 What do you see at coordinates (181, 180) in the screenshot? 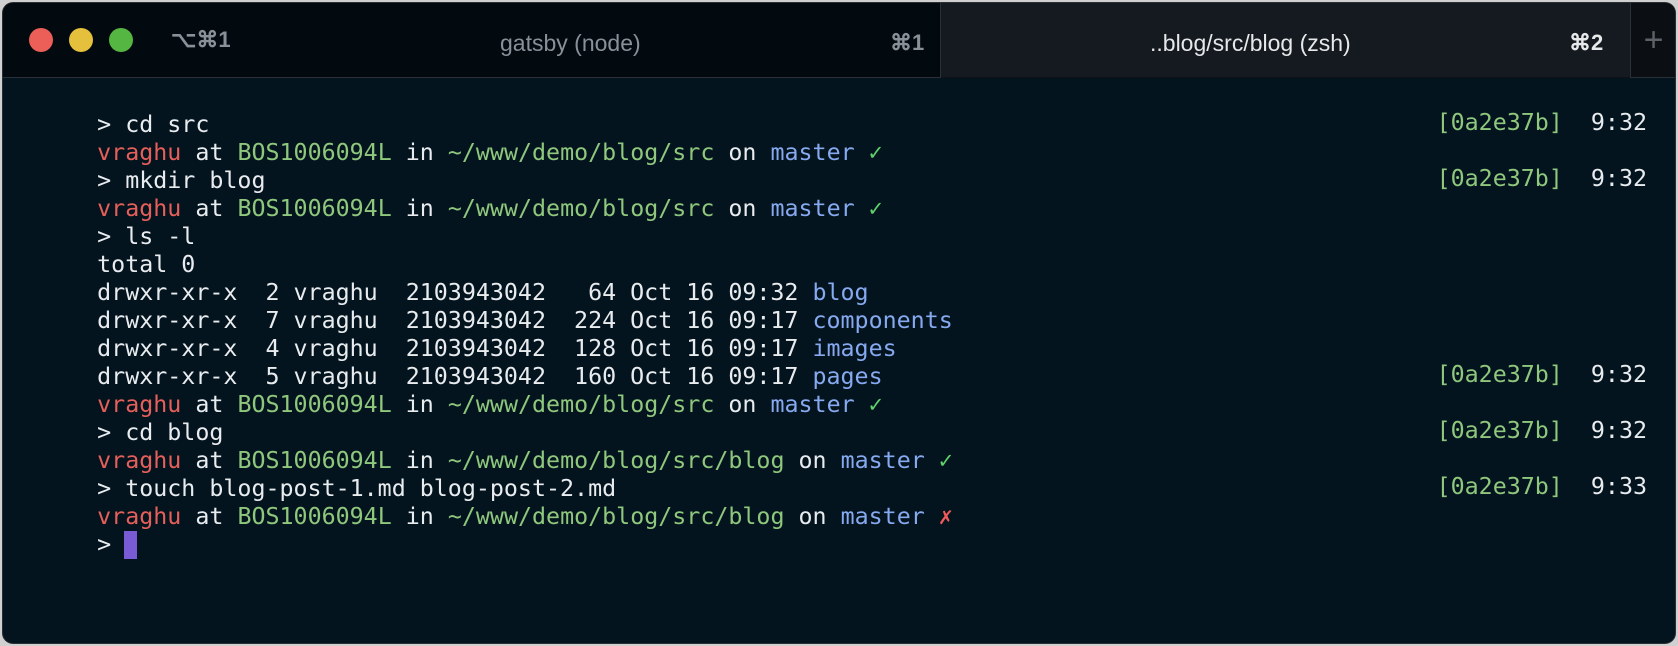
I see `command-line: > mkdir blog` at bounding box center [181, 180].